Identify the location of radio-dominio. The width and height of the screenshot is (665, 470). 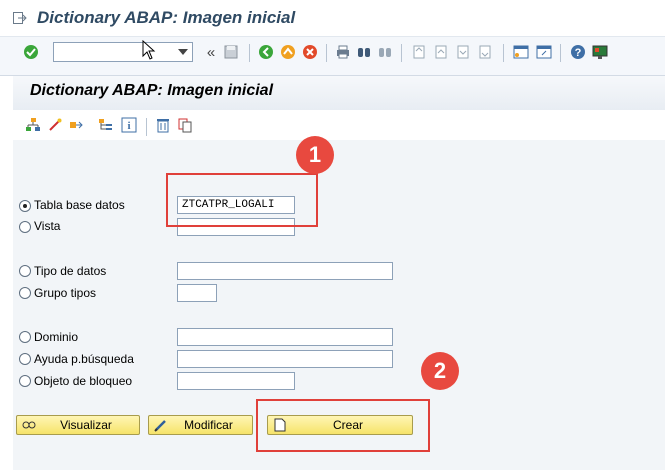
(25, 337).